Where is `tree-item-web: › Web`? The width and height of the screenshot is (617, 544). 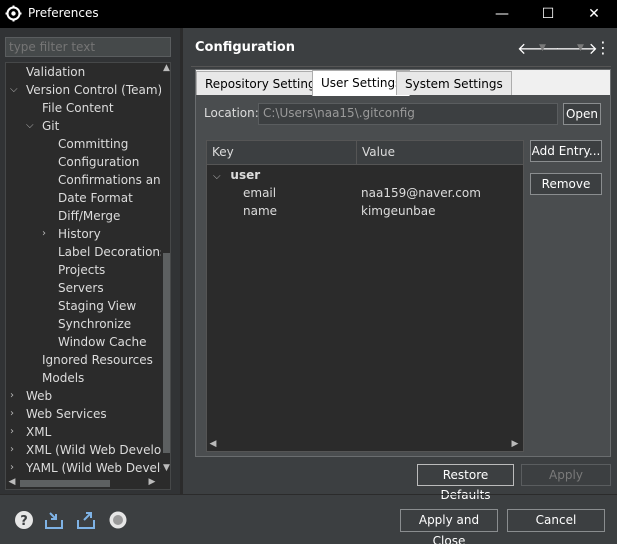
tree-item-web: › Web is located at coordinates (31, 396).